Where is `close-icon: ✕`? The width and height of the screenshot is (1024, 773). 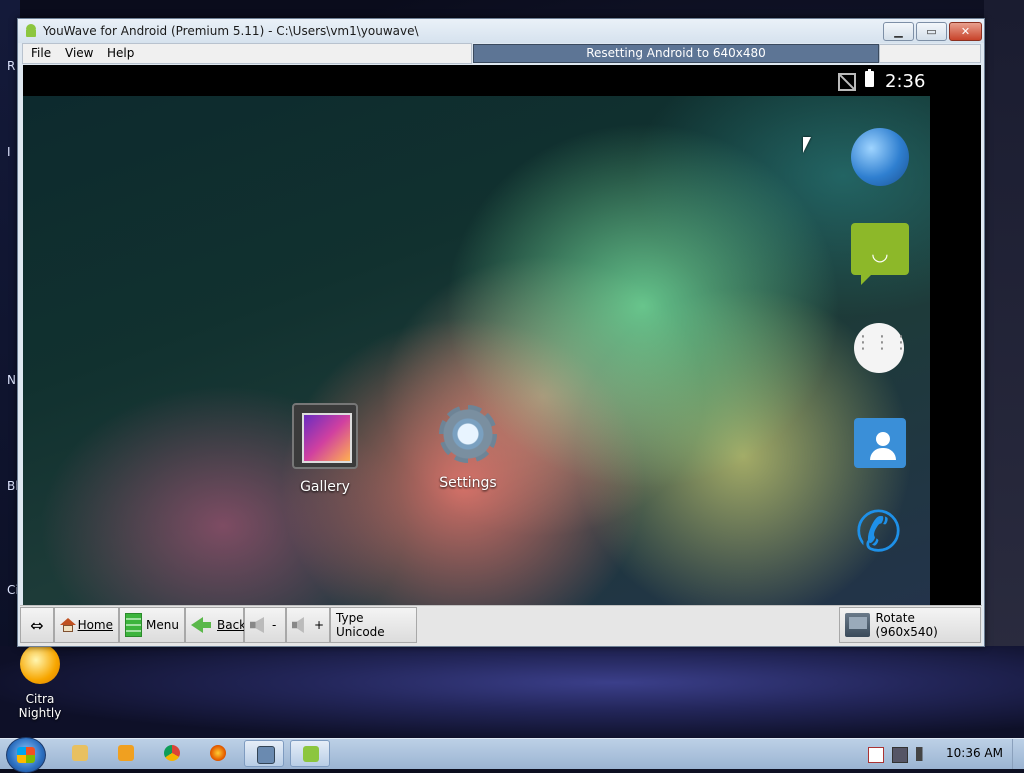
close-icon: ✕ is located at coordinates (965, 31).